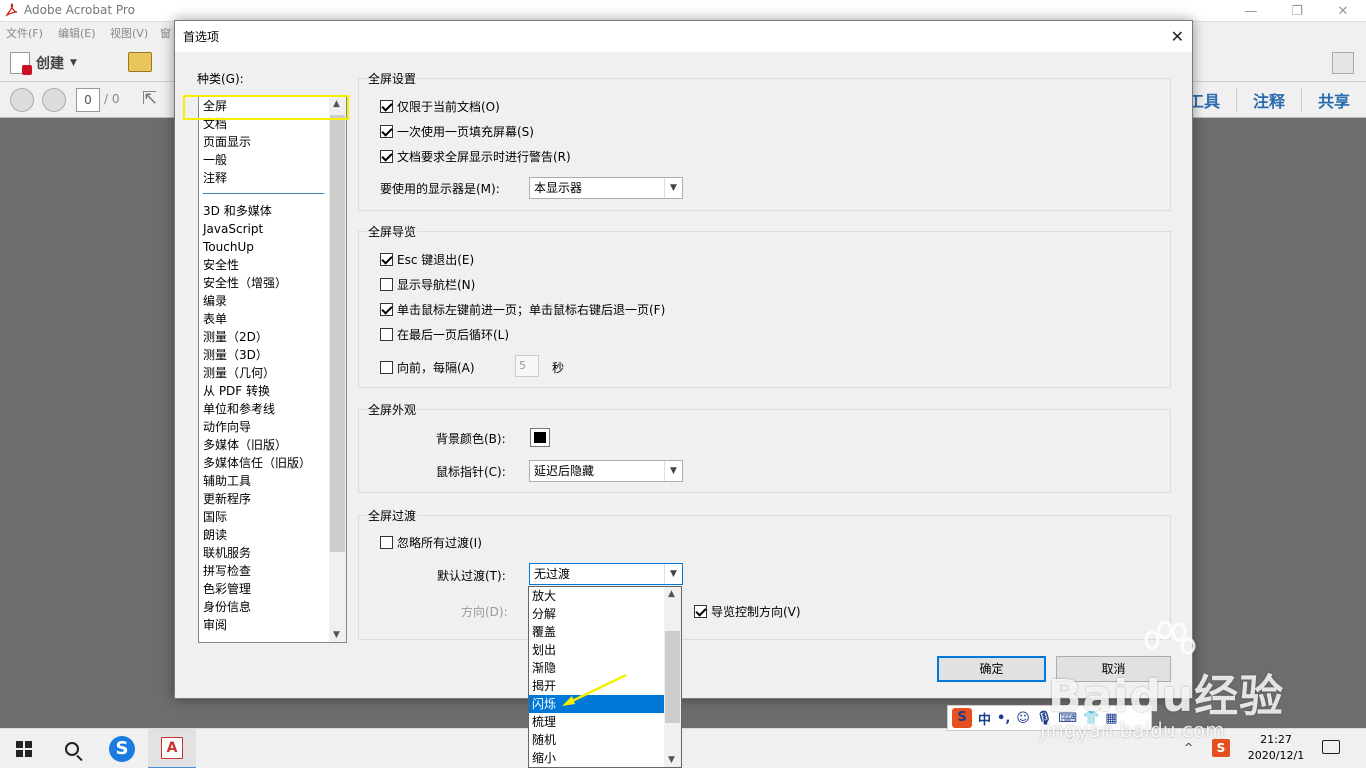 The image size is (1366, 768). I want to click on category-item: 多媒体（旧版）, so click(272, 445).